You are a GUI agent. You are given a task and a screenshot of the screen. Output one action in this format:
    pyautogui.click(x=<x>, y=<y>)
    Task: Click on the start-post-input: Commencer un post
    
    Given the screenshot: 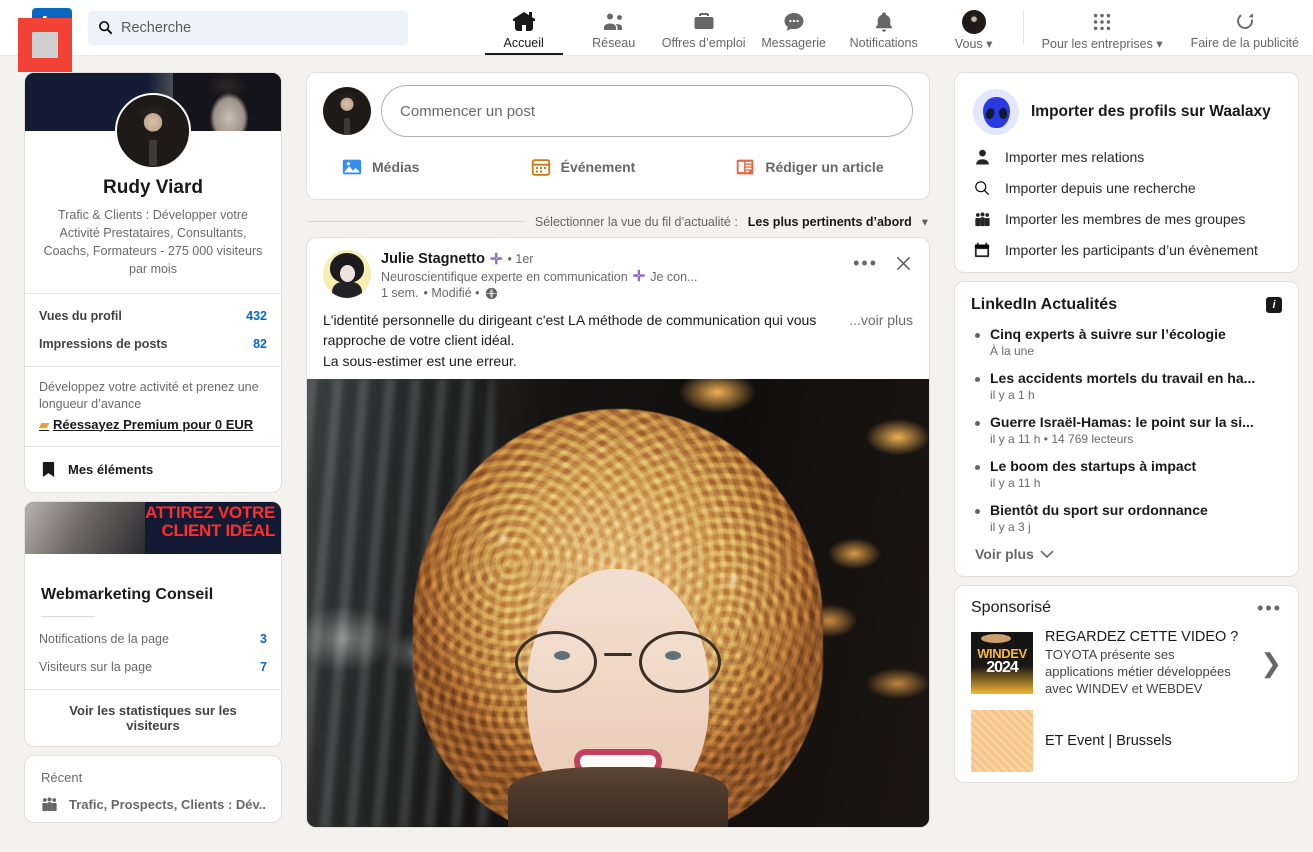 What is the action you would take?
    pyautogui.click(x=647, y=111)
    